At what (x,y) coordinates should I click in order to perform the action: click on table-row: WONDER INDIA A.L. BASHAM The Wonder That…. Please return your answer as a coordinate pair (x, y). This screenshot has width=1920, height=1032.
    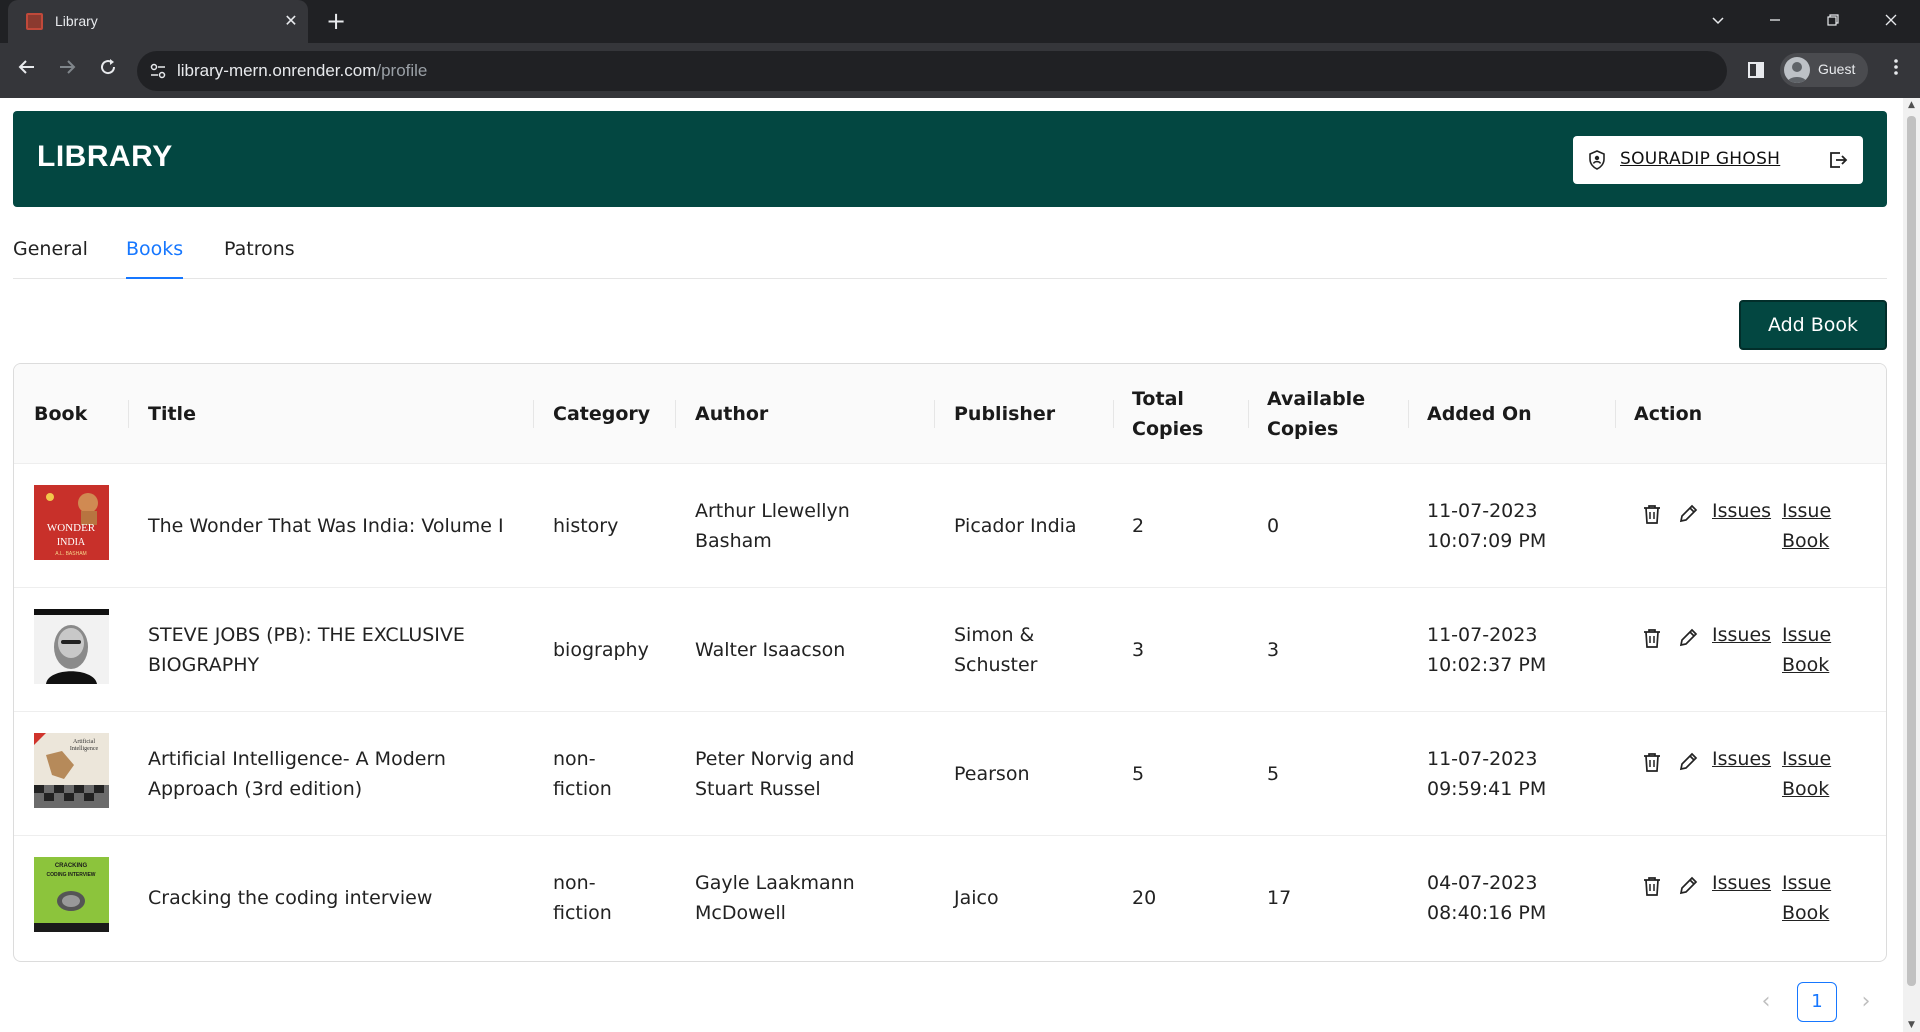
    Looking at the image, I should click on (950, 526).